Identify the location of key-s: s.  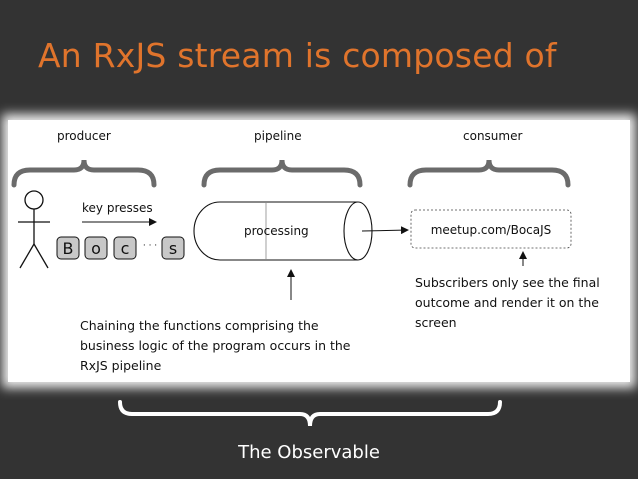
(173, 248).